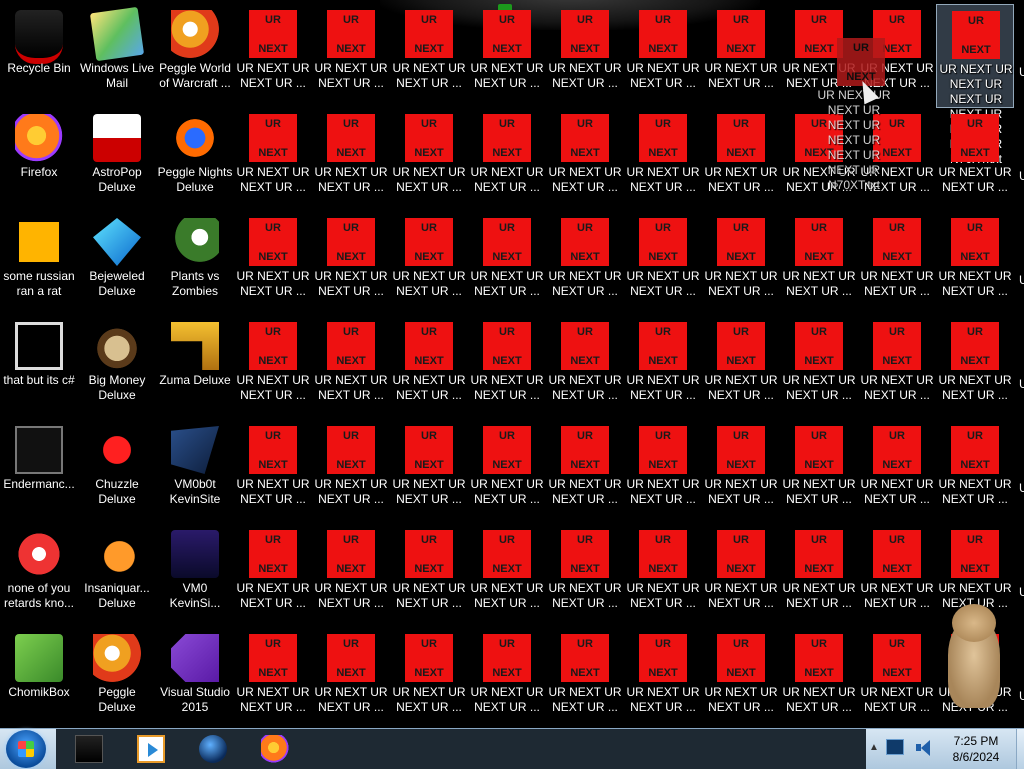  Describe the element at coordinates (39, 160) in the screenshot. I see `desktop-icon: Firefox` at that location.